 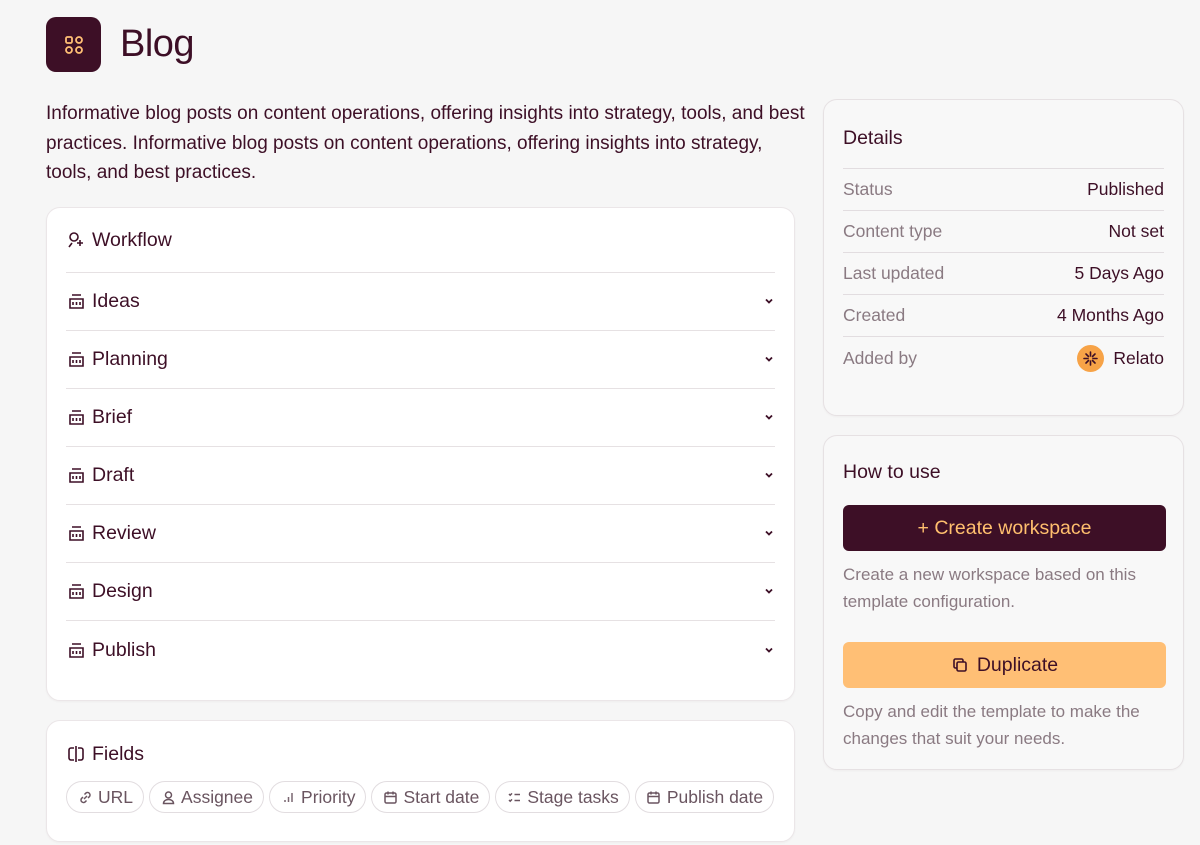 I want to click on workflow-title: Workflow, so click(x=132, y=239).